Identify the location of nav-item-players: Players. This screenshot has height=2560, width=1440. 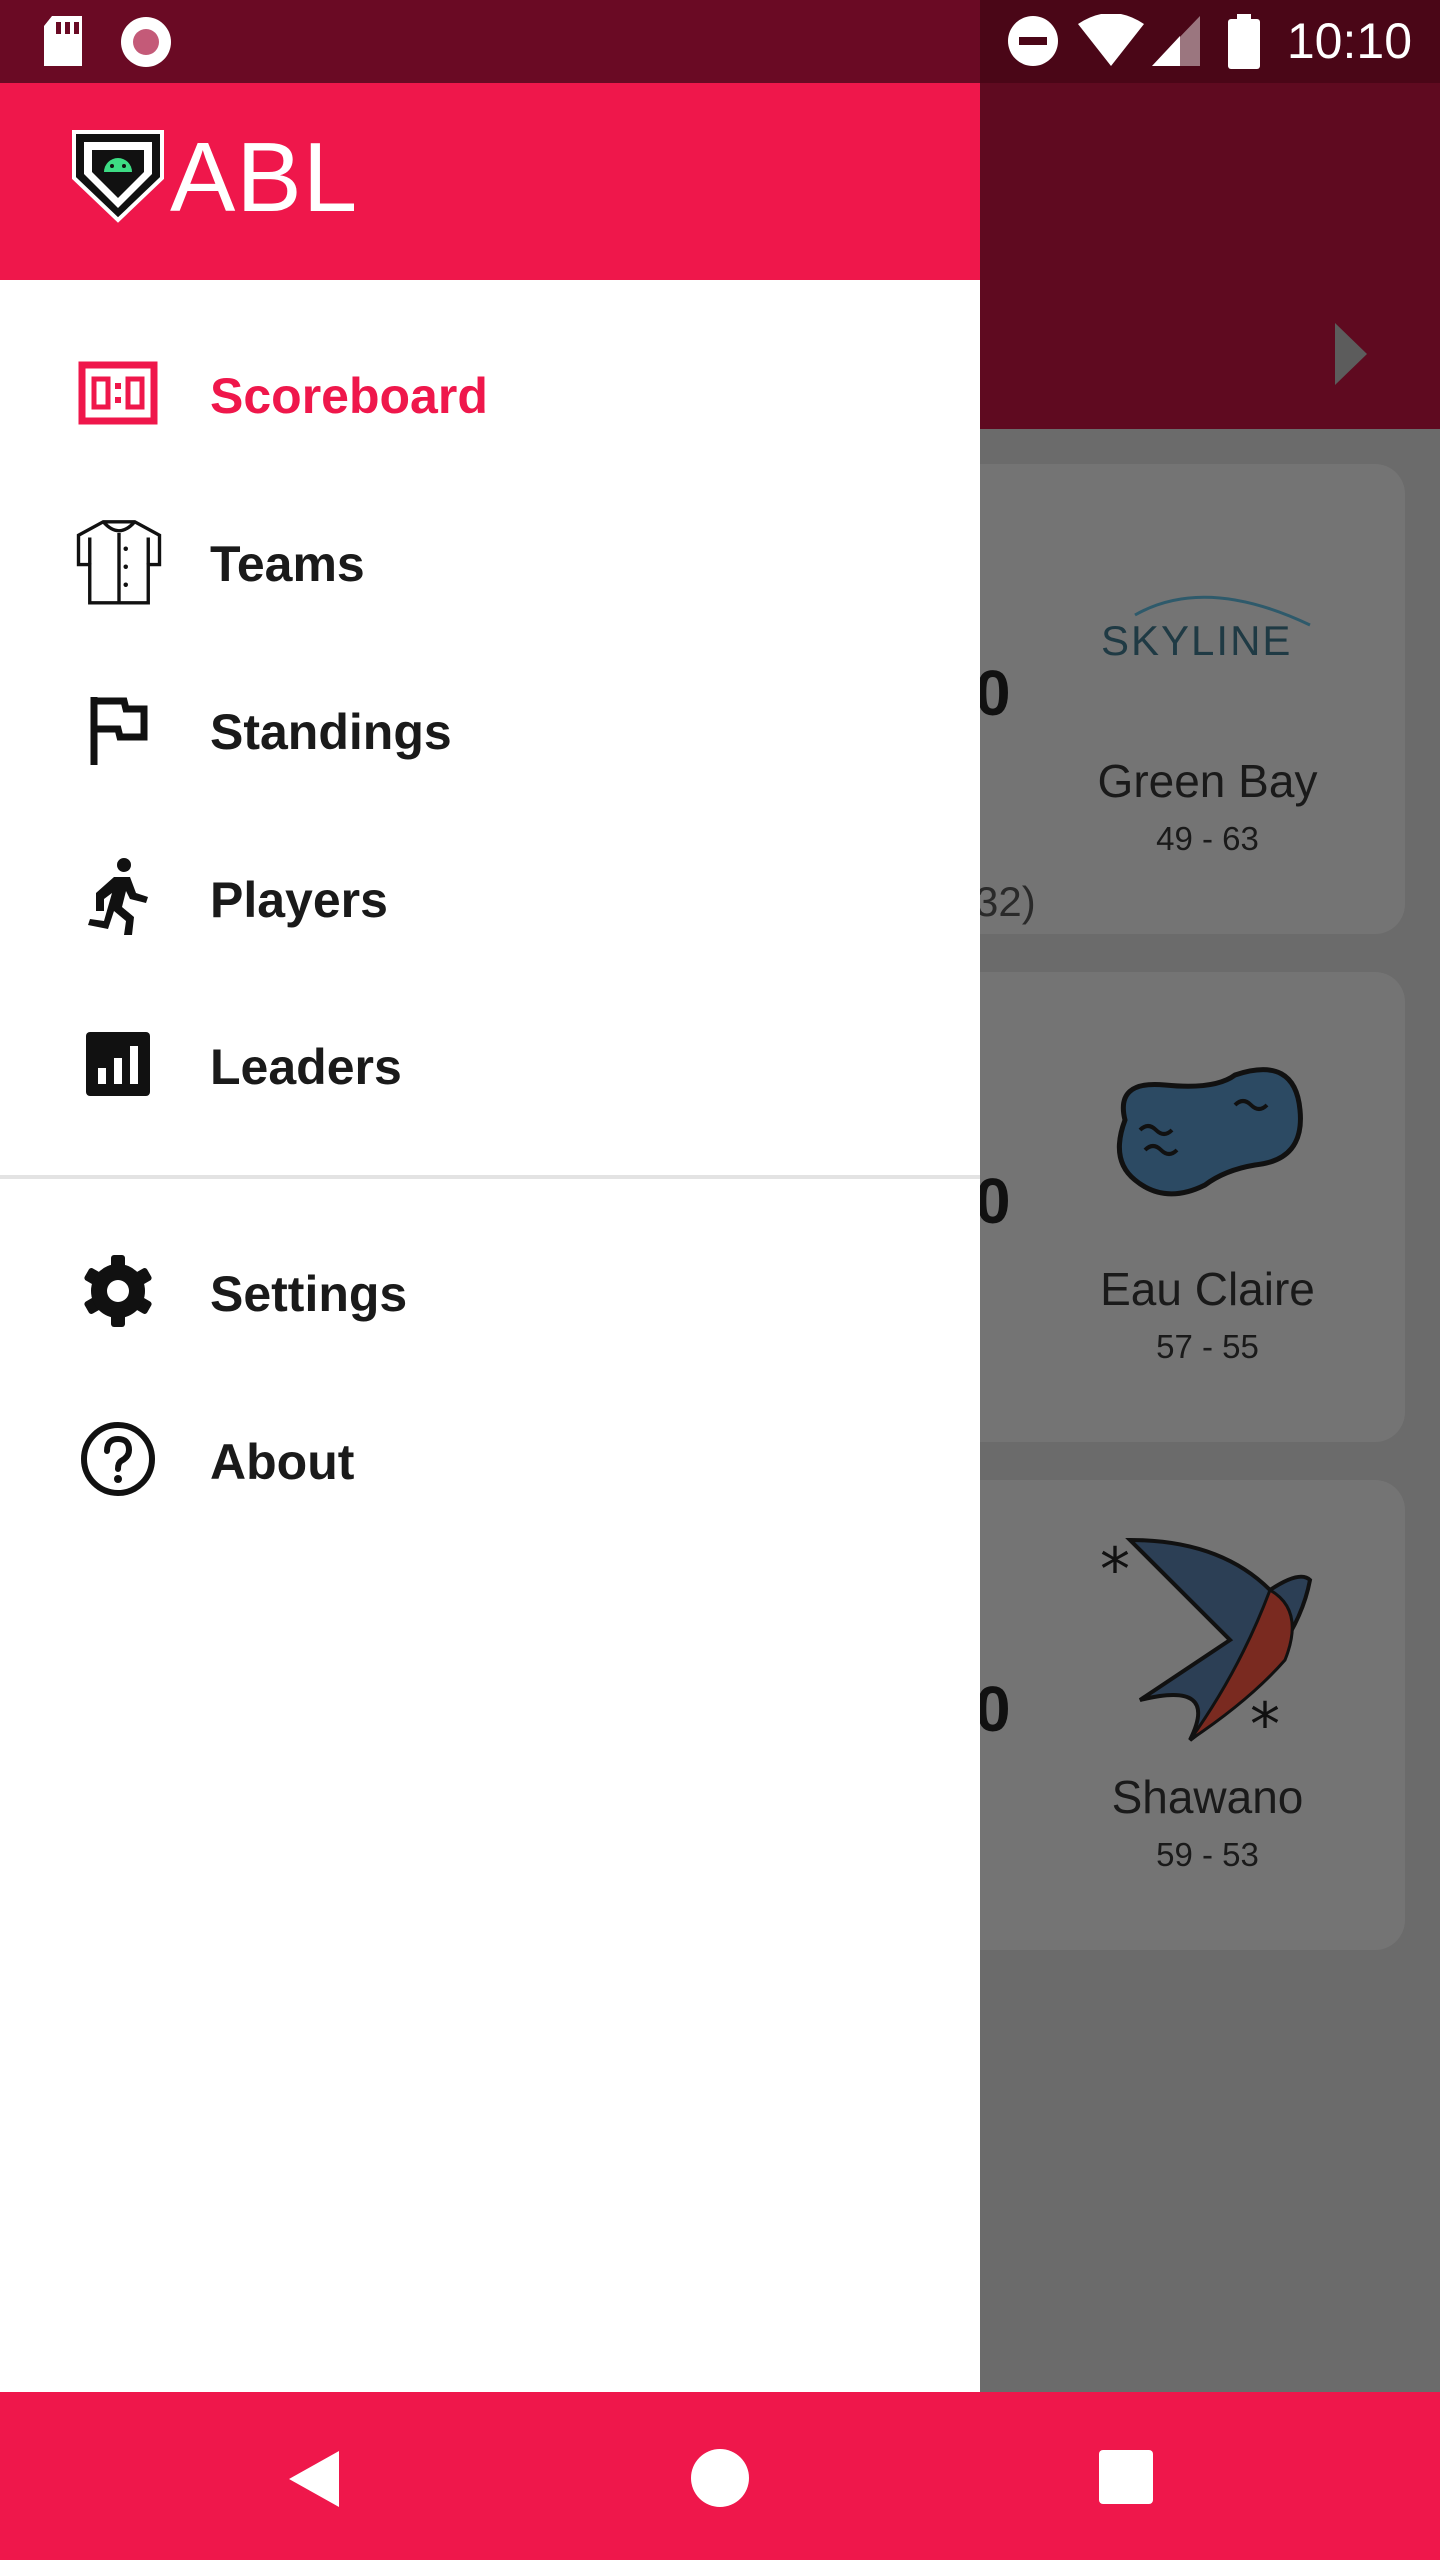
(490, 897).